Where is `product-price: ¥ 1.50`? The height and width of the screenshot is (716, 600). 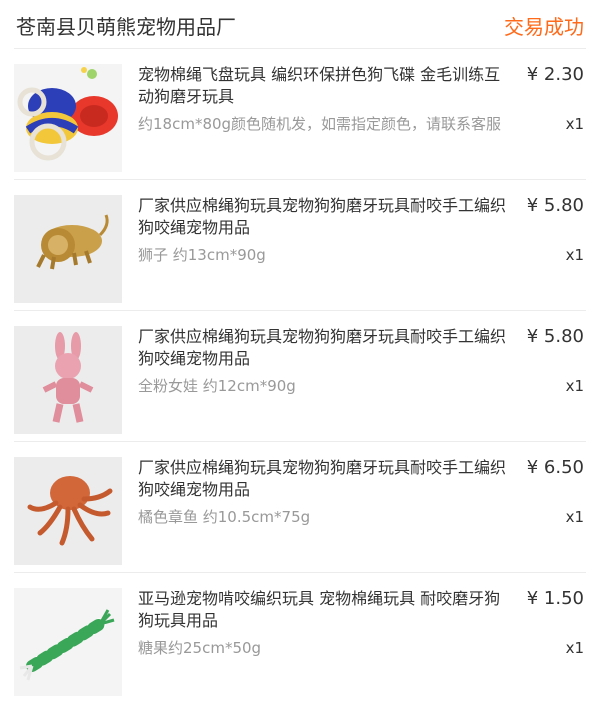
product-price: ¥ 1.50 is located at coordinates (555, 598).